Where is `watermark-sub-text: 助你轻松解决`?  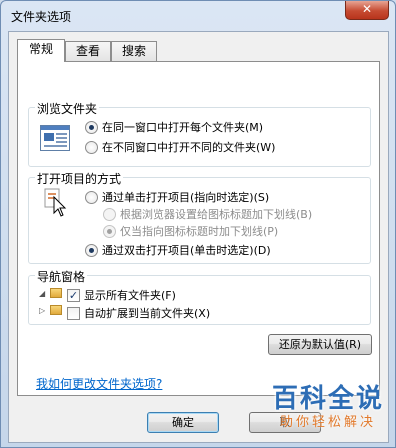
watermark-sub-text: 助你轻松解决 is located at coordinates (327, 422).